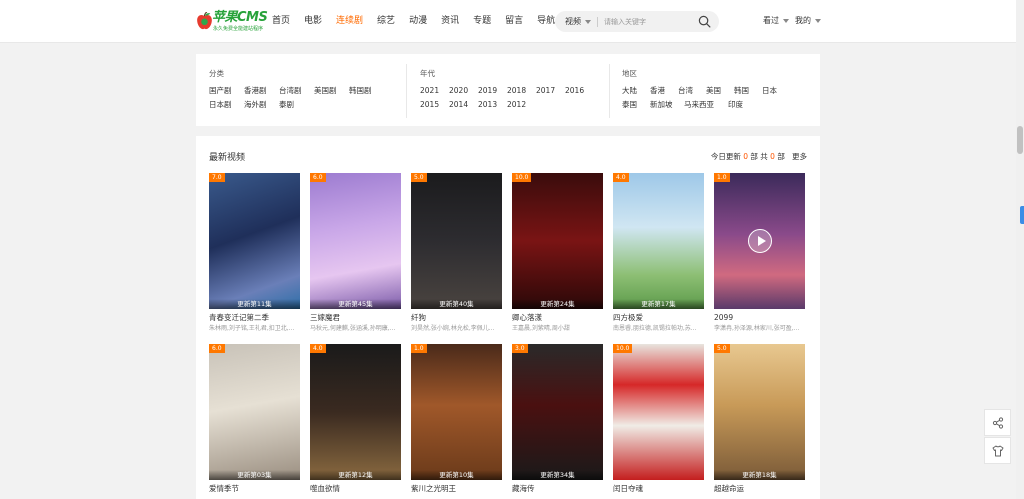  What do you see at coordinates (418, 21) in the screenshot?
I see `nav-anime: 动漫` at bounding box center [418, 21].